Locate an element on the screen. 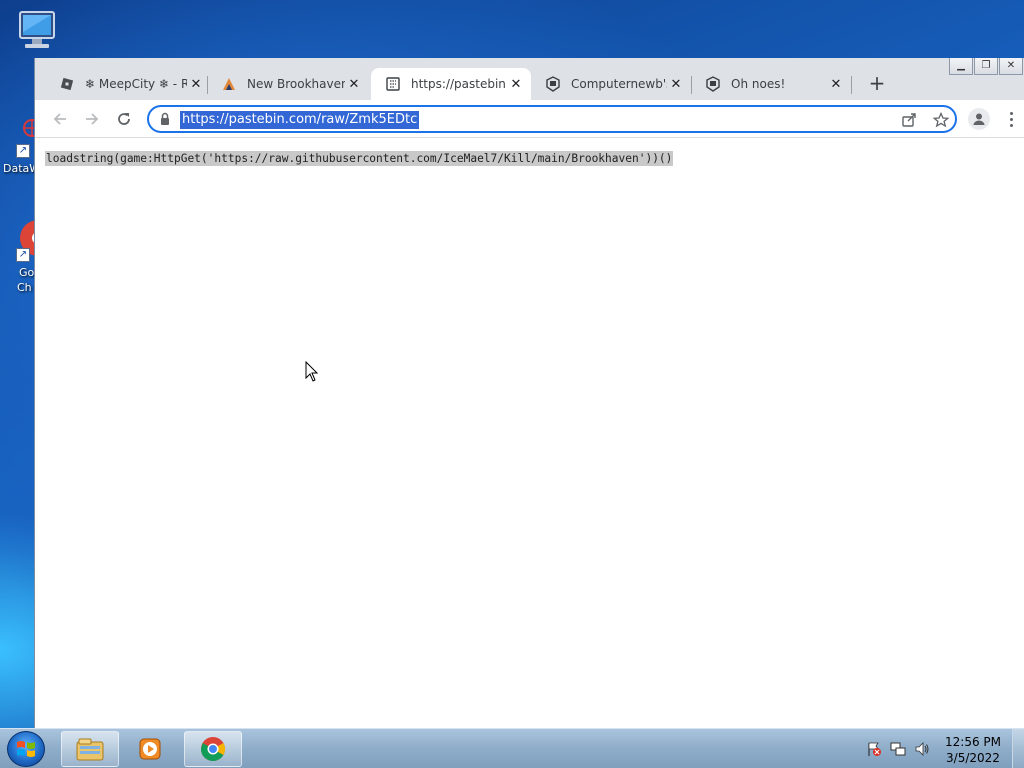 The image size is (1024, 768). close-window-button: ✕ is located at coordinates (1011, 66).